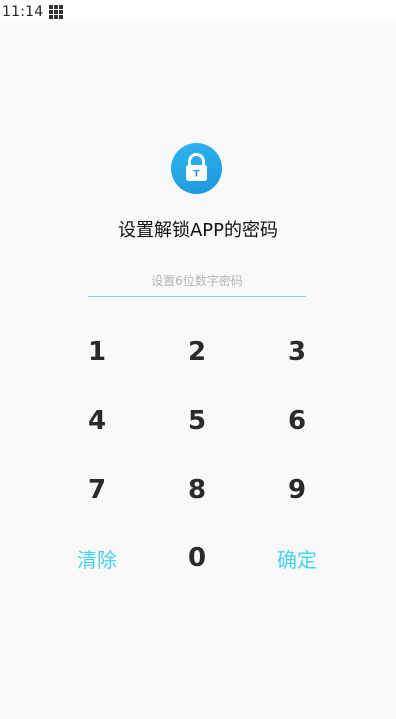 The image size is (396, 719). I want to click on pin-input, so click(197, 281).